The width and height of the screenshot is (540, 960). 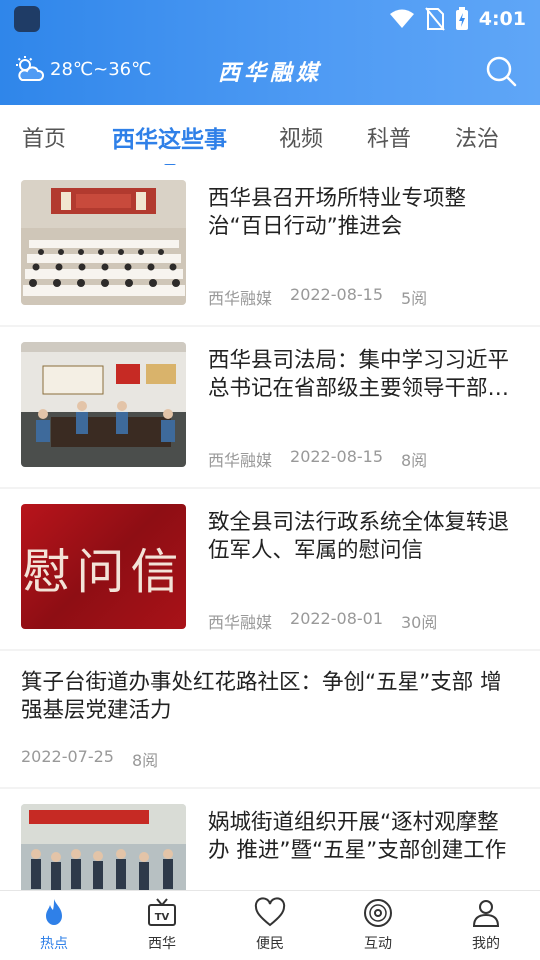 I want to click on nav-label: 我的, so click(x=486, y=944).